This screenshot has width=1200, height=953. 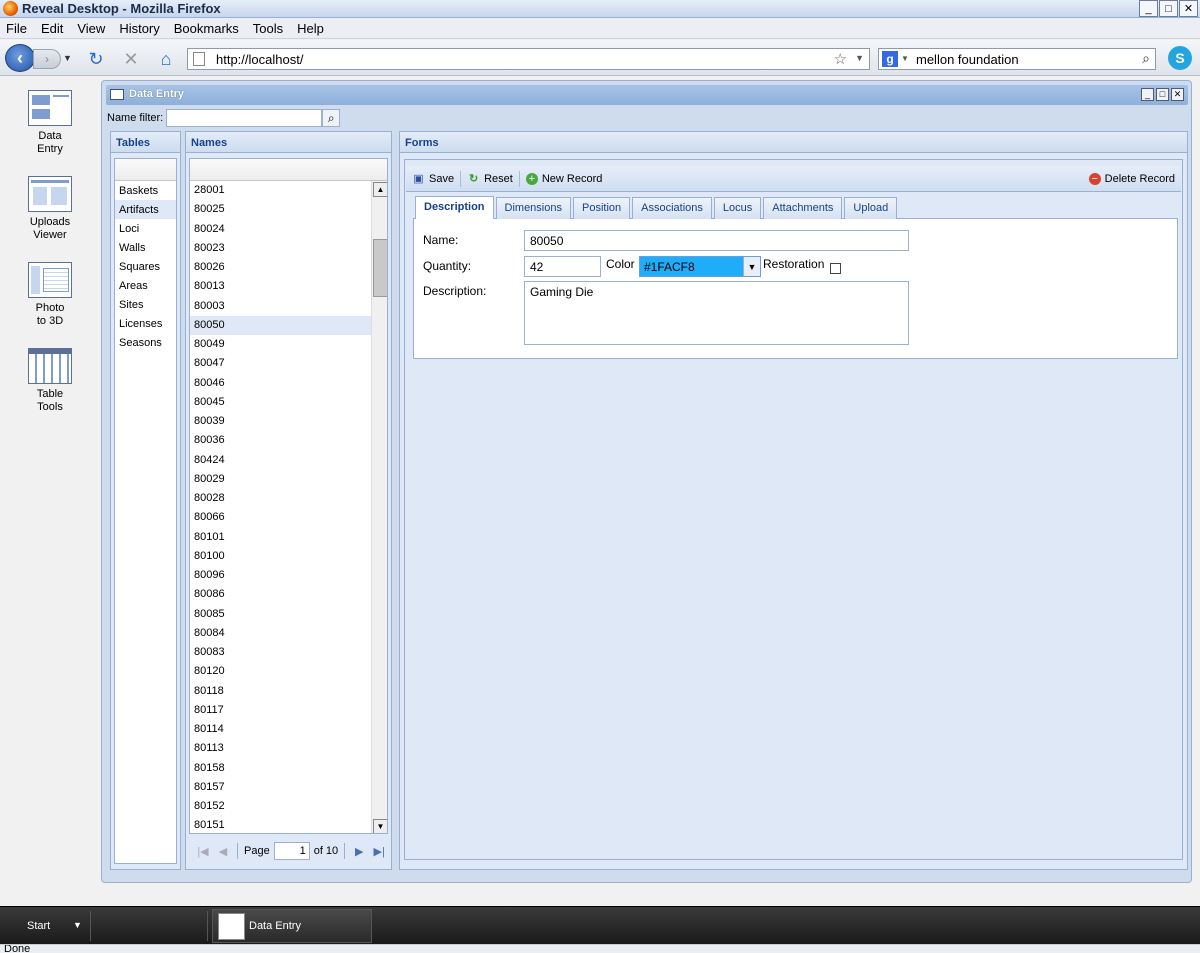 What do you see at coordinates (840, 59) in the screenshot?
I see `bookmark-star-icon: ☆` at bounding box center [840, 59].